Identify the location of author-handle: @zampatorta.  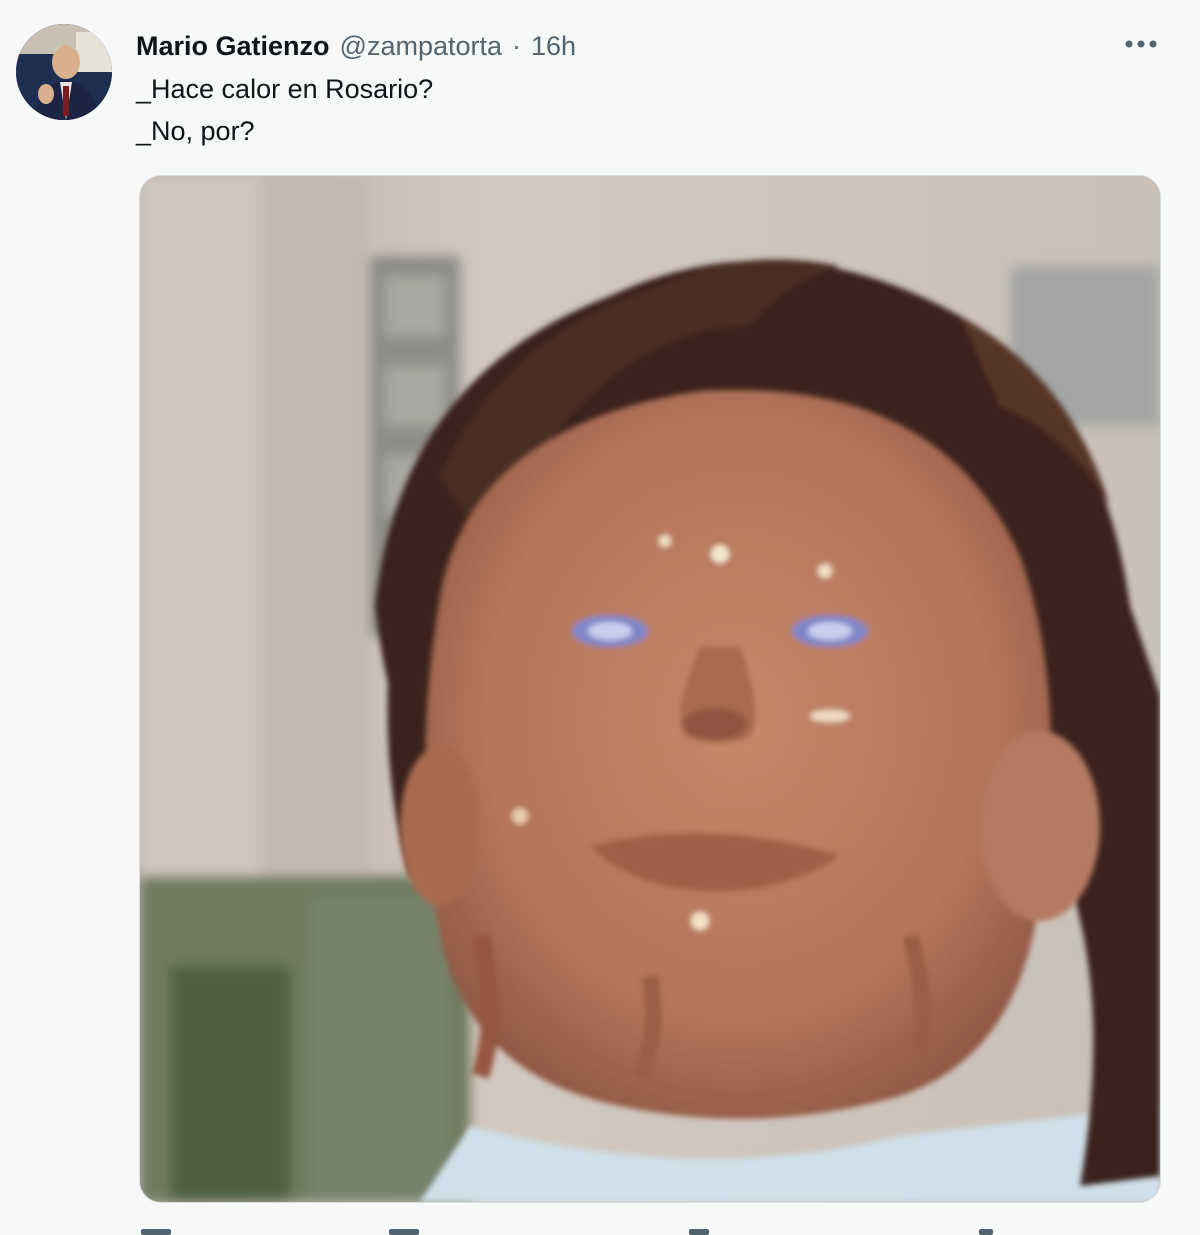
(421, 46).